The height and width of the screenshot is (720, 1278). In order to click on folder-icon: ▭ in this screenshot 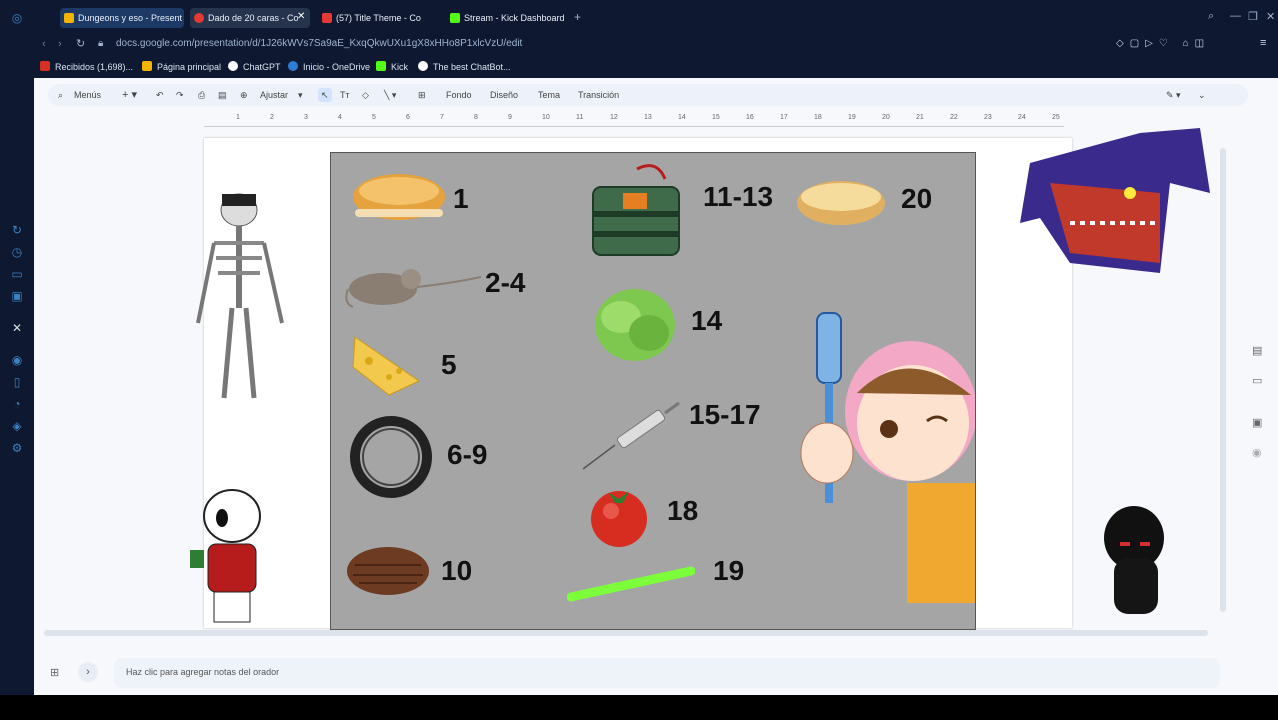, I will do `click(1257, 380)`.